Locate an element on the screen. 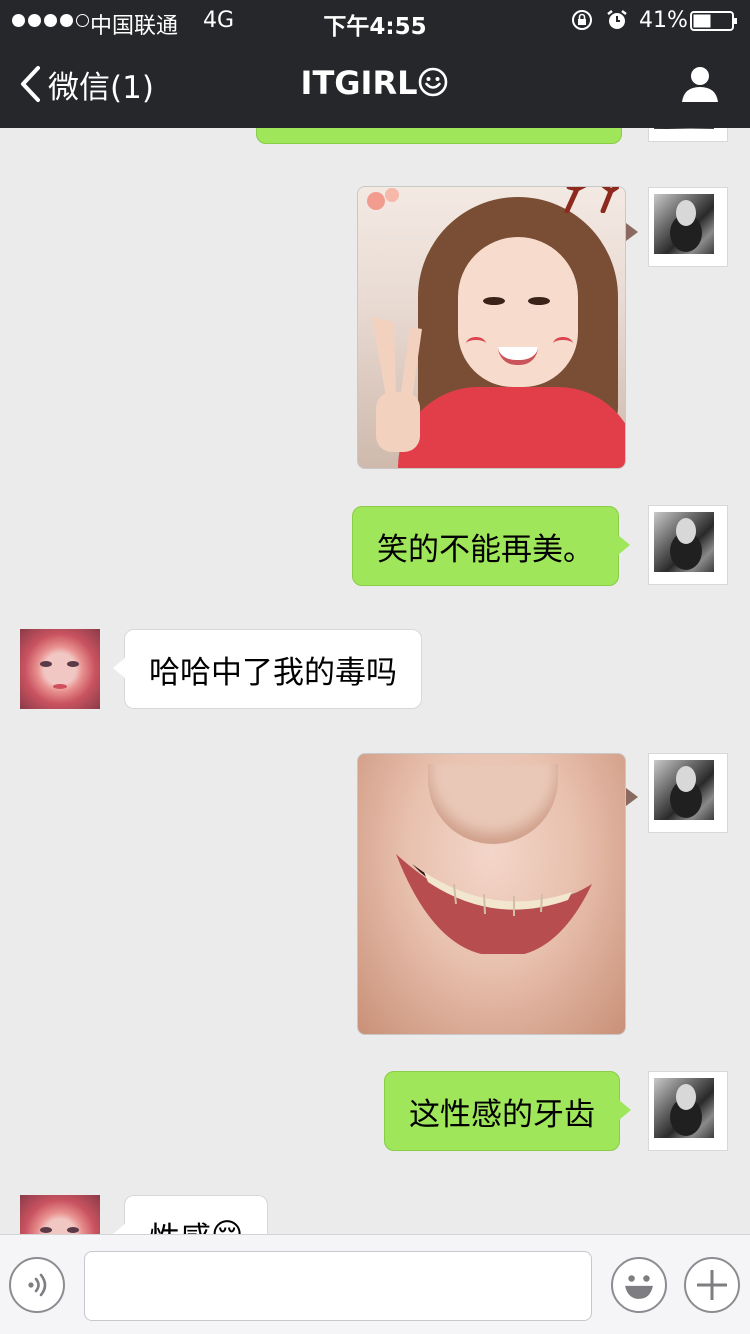  status-bar: 中国联通 4G 下午4:55 41% is located at coordinates (375, 21).